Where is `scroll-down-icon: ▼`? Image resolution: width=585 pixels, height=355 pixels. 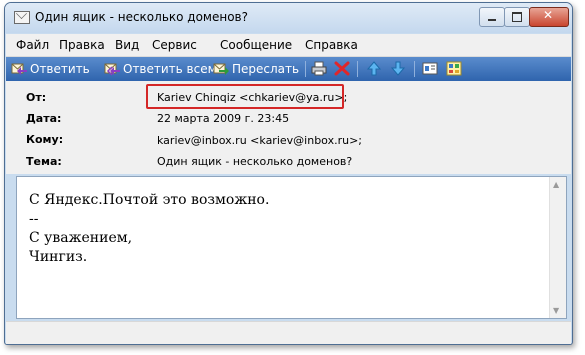
scroll-down-icon: ▼ is located at coordinates (556, 310).